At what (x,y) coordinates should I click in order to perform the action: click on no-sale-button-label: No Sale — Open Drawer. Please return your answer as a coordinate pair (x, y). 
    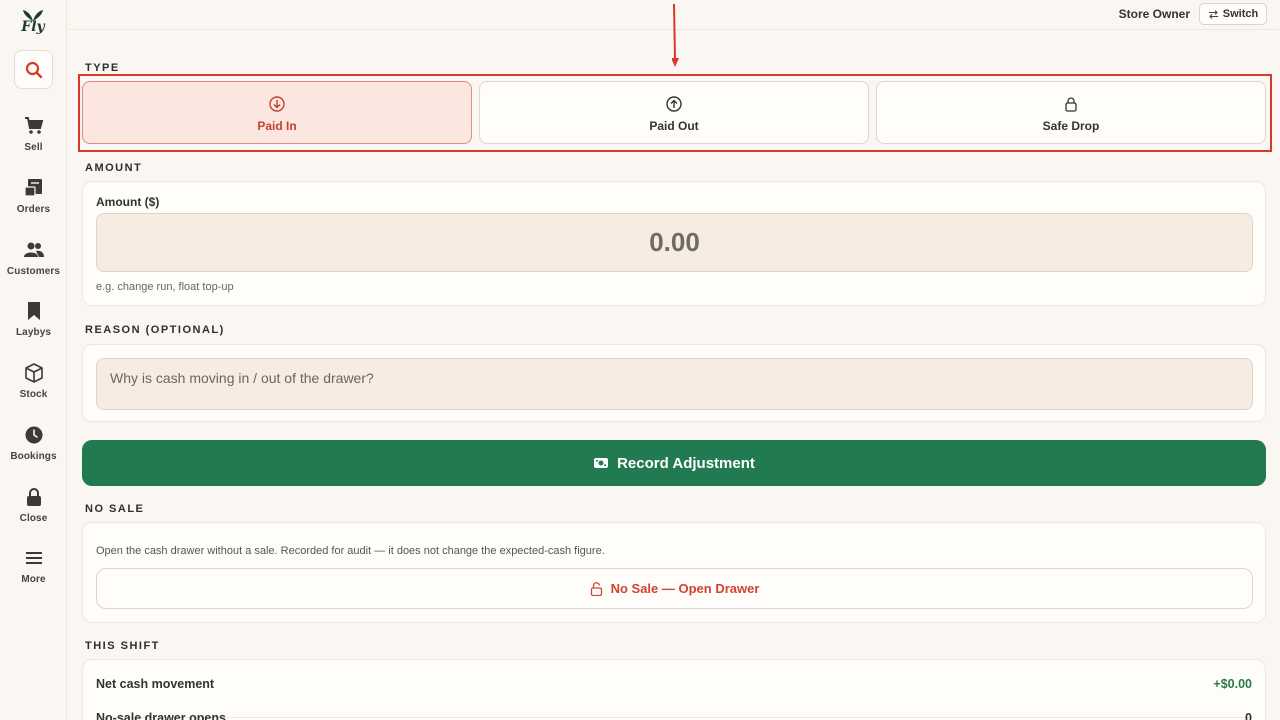
    Looking at the image, I should click on (685, 588).